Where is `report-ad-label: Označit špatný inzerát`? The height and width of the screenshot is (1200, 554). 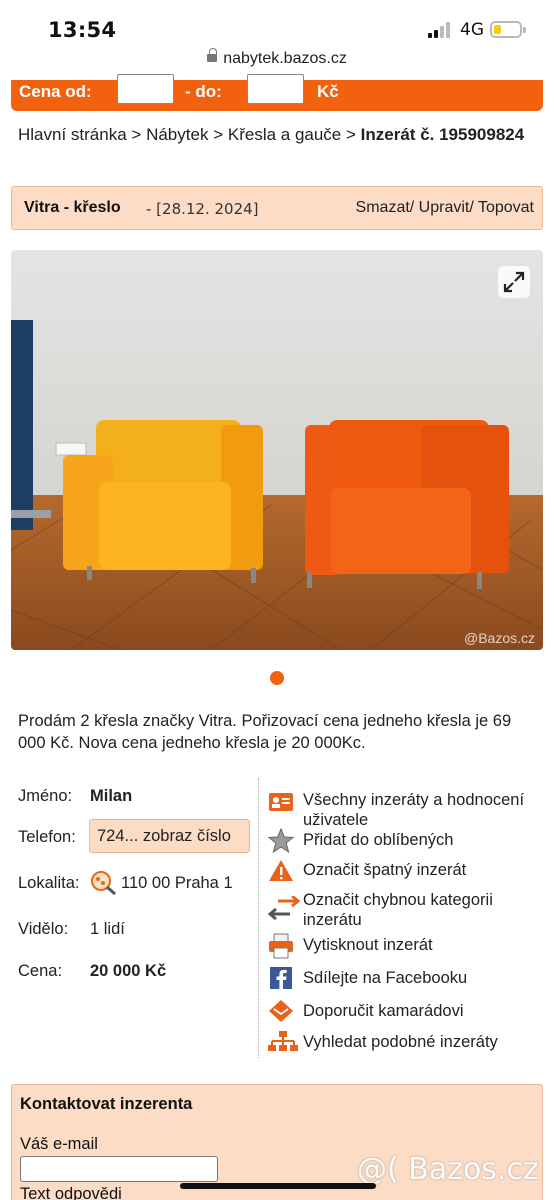 report-ad-label: Označit špatný inzerát is located at coordinates (385, 870).